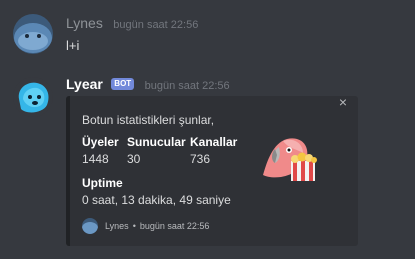 Image resolution: width=415 pixels, height=259 pixels. I want to click on embed-footer: Lynes • bugün saat 22:56, so click(145, 226).